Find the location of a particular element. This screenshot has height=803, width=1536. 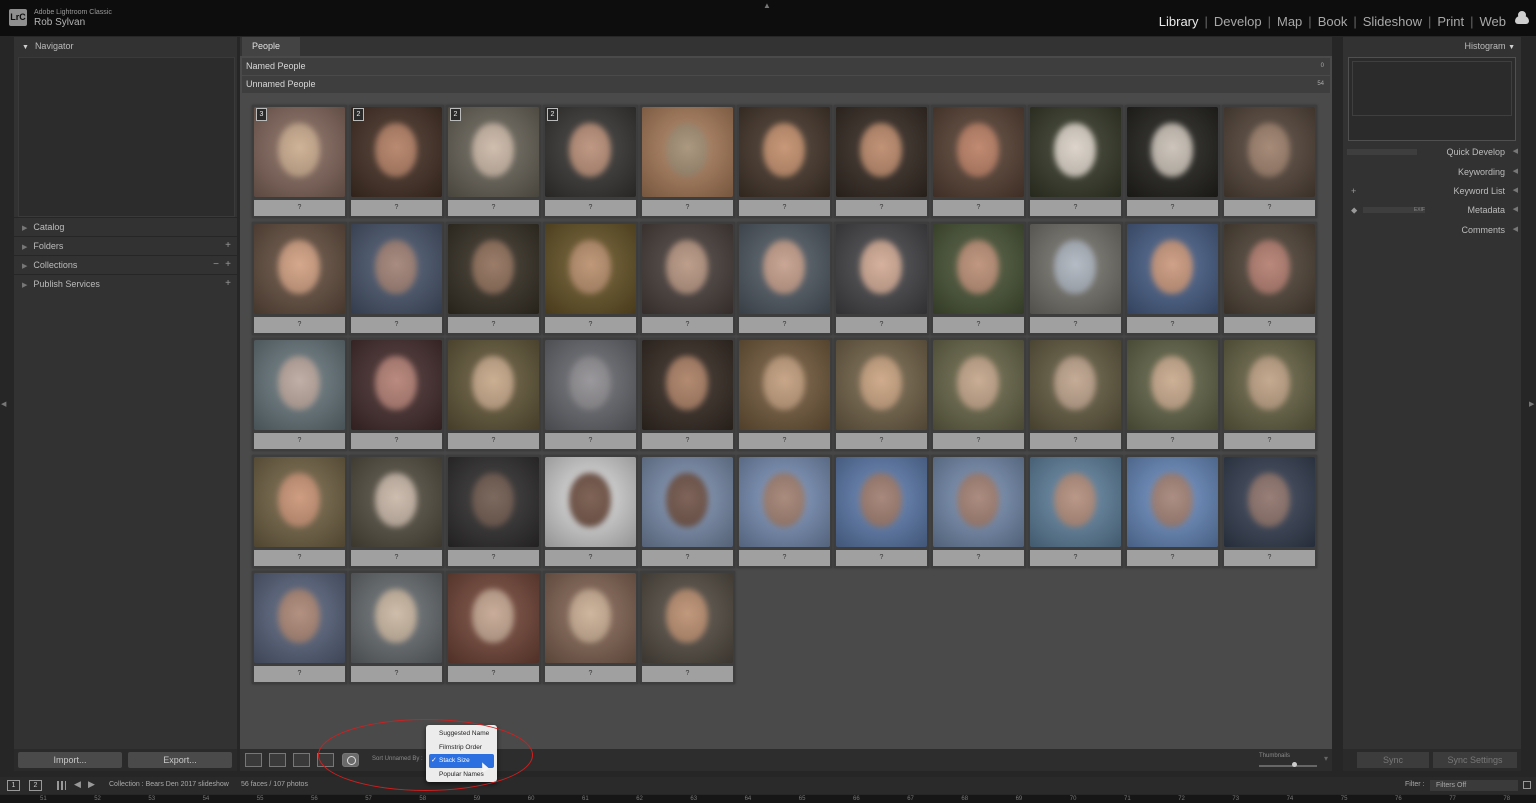

filmstrip-frame-number: 74 is located at coordinates (1290, 799).